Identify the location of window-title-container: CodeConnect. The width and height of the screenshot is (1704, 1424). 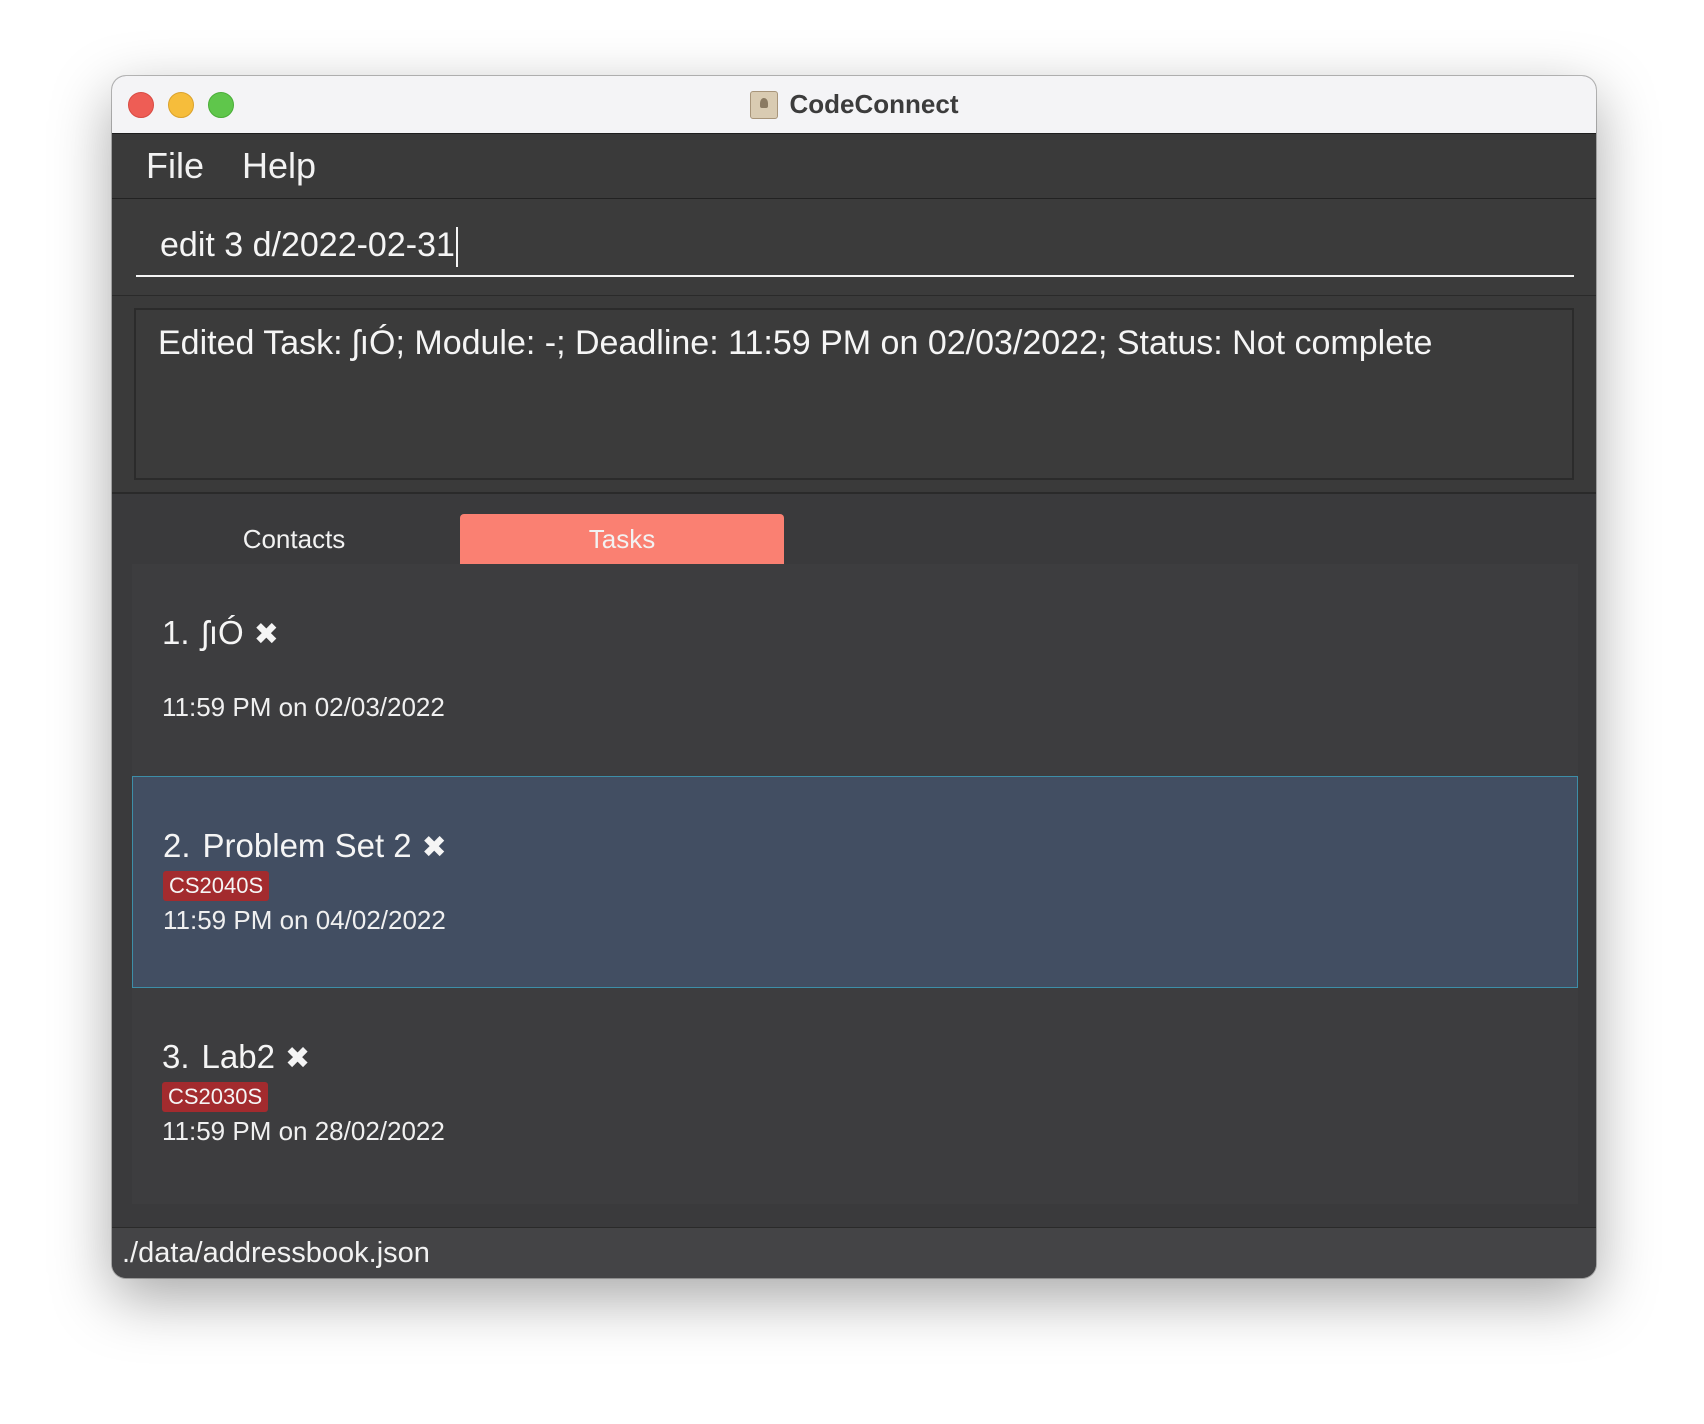
(854, 104).